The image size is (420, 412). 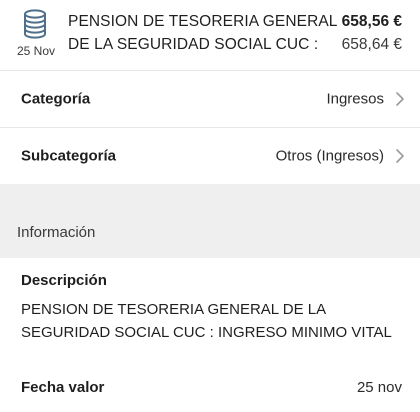 I want to click on transaction-date: 25 Nov, so click(x=36, y=51).